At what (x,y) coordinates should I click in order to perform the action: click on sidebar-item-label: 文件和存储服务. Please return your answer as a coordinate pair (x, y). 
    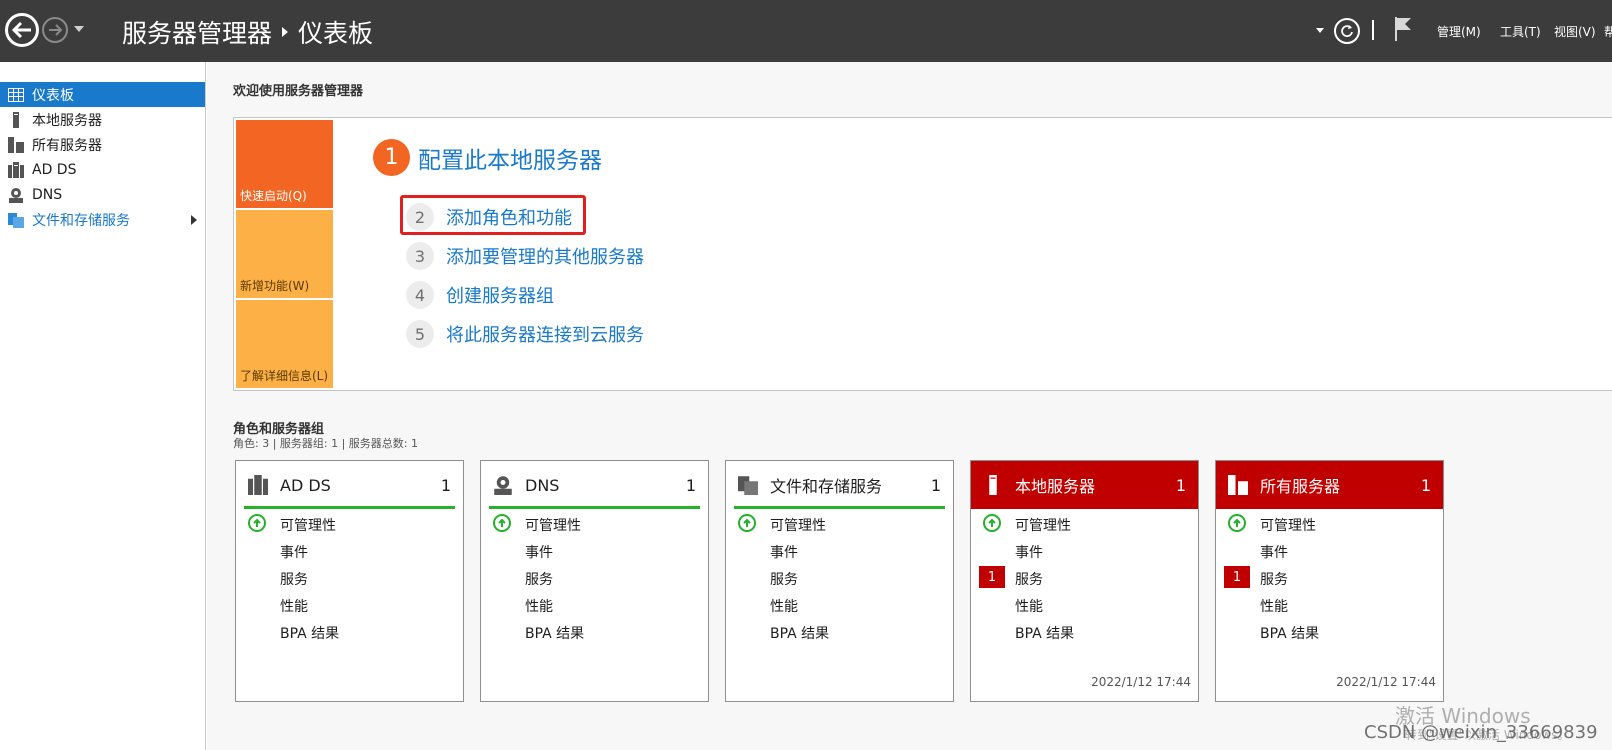
    Looking at the image, I should click on (81, 220).